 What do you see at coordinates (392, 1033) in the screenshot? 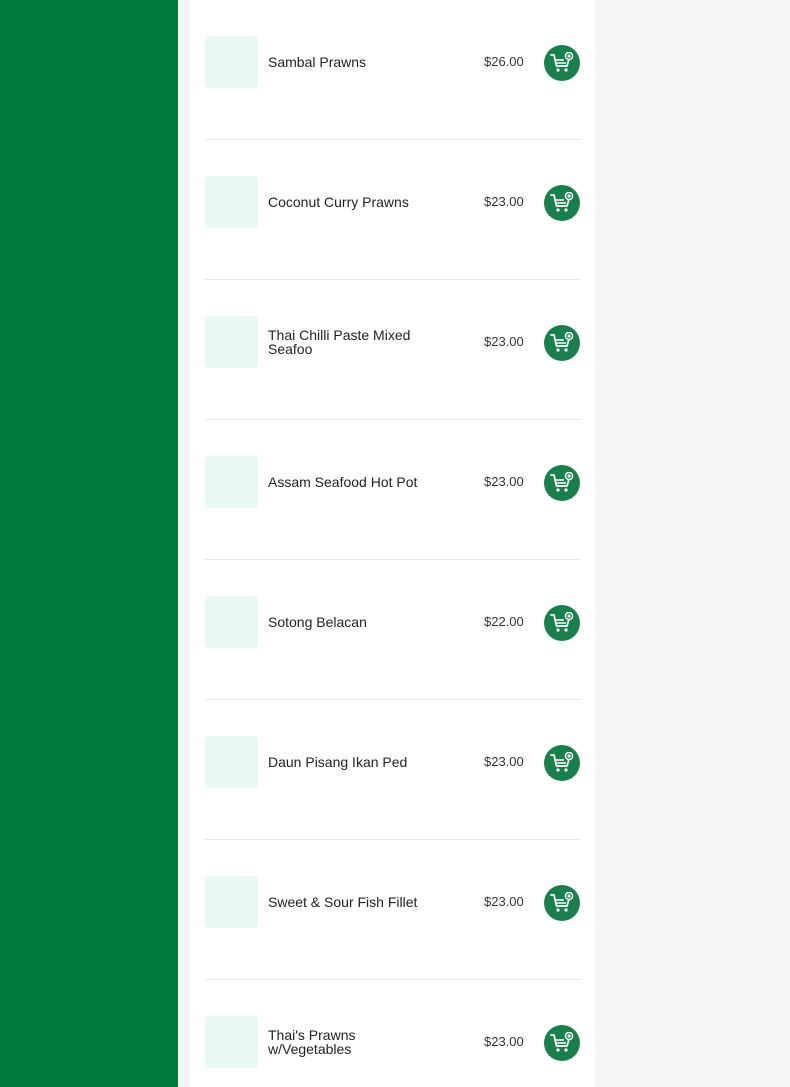
I see `menu-item: Thai's Prawns w/Vegetables $23.00` at bounding box center [392, 1033].